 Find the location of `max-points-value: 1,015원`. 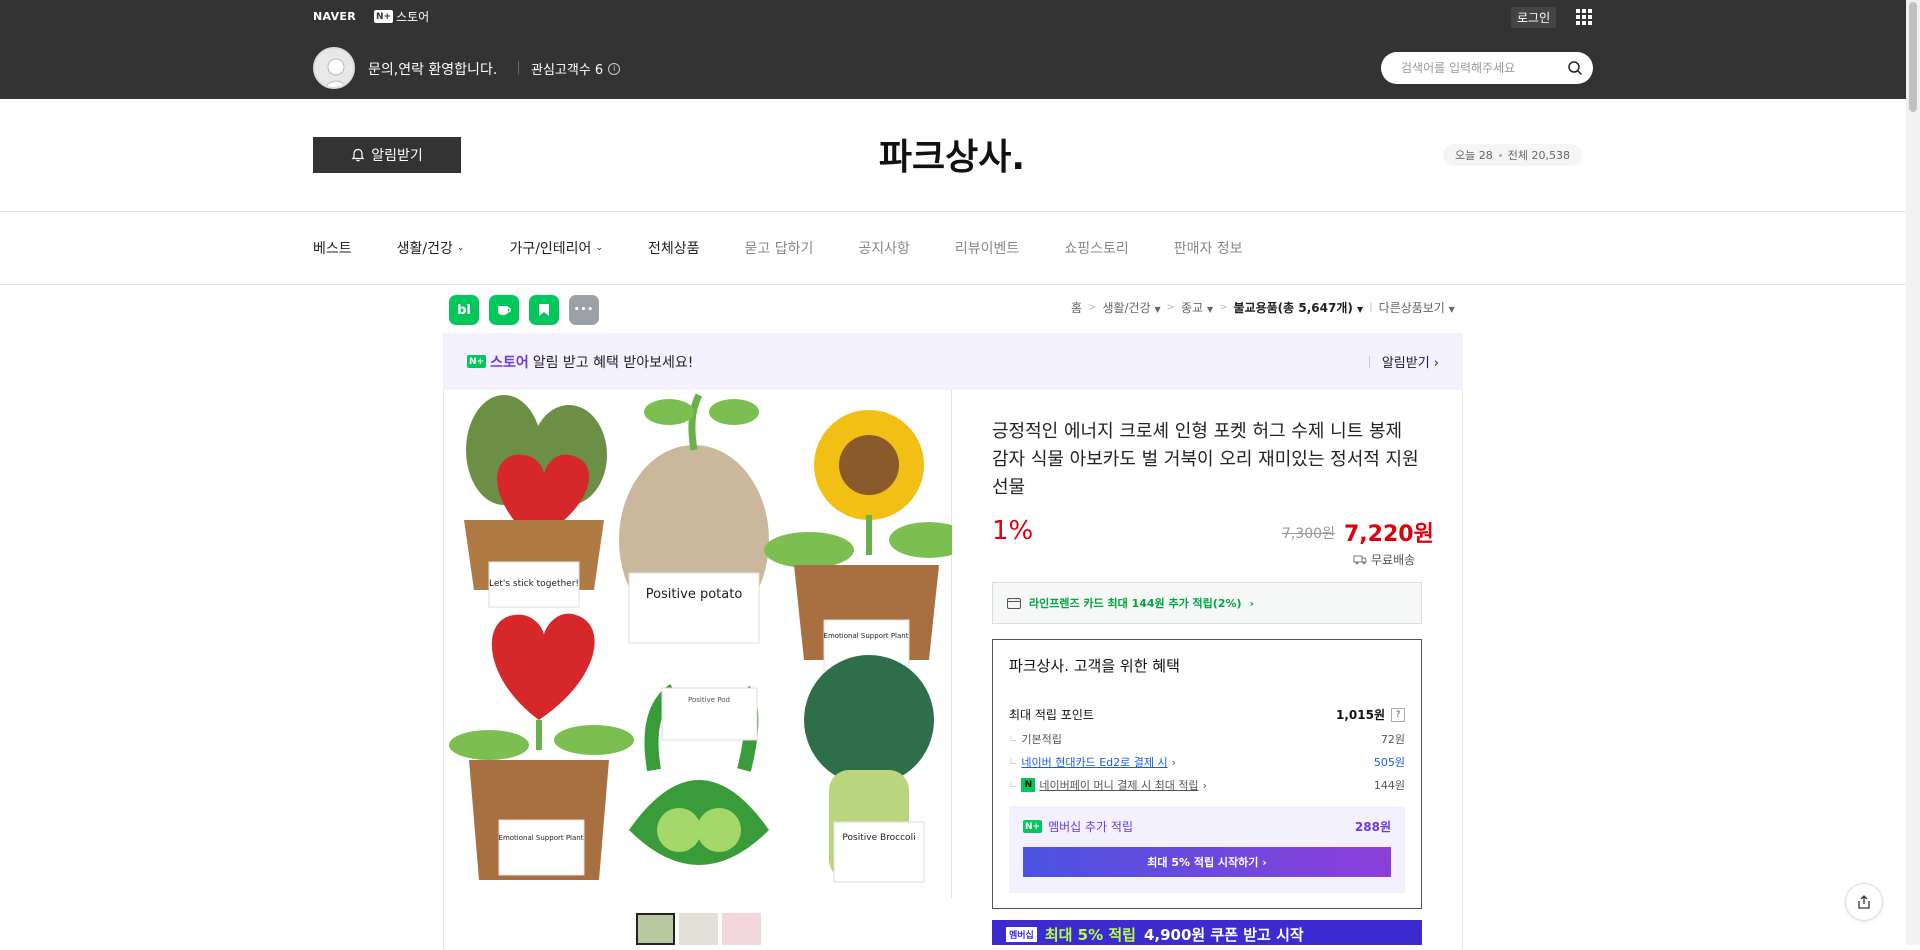

max-points-value: 1,015원 is located at coordinates (1360, 715).